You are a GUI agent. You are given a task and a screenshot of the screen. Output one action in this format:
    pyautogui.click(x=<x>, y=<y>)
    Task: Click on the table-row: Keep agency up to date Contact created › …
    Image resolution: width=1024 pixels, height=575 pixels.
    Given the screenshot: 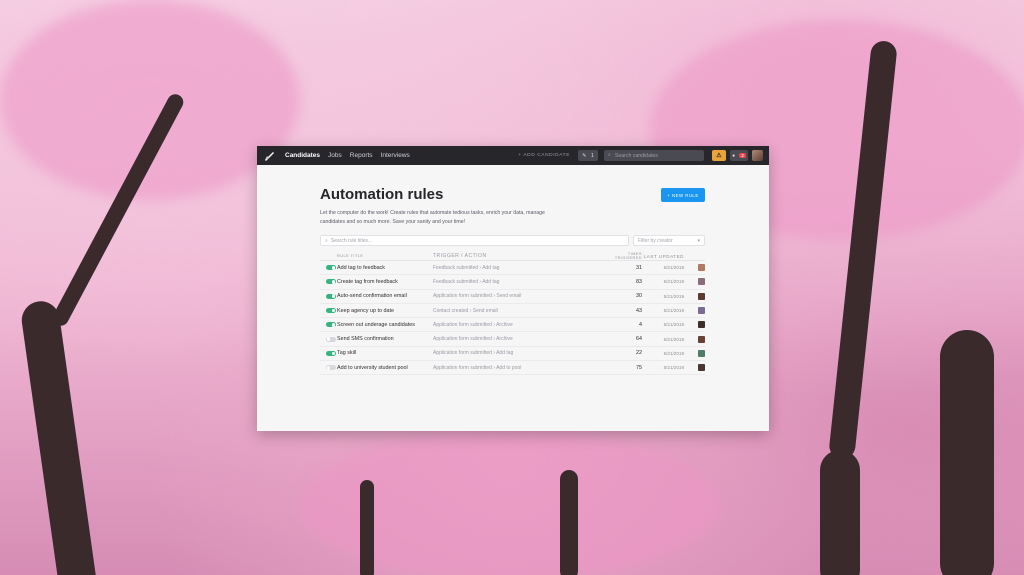 What is the action you would take?
    pyautogui.click(x=512, y=311)
    